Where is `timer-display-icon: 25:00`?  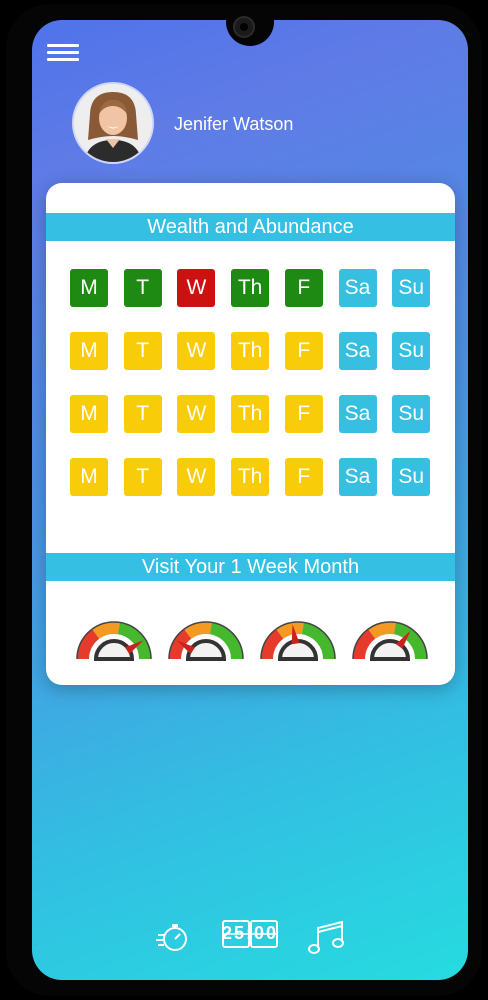
timer-display-icon: 25:00 is located at coordinates (250, 934).